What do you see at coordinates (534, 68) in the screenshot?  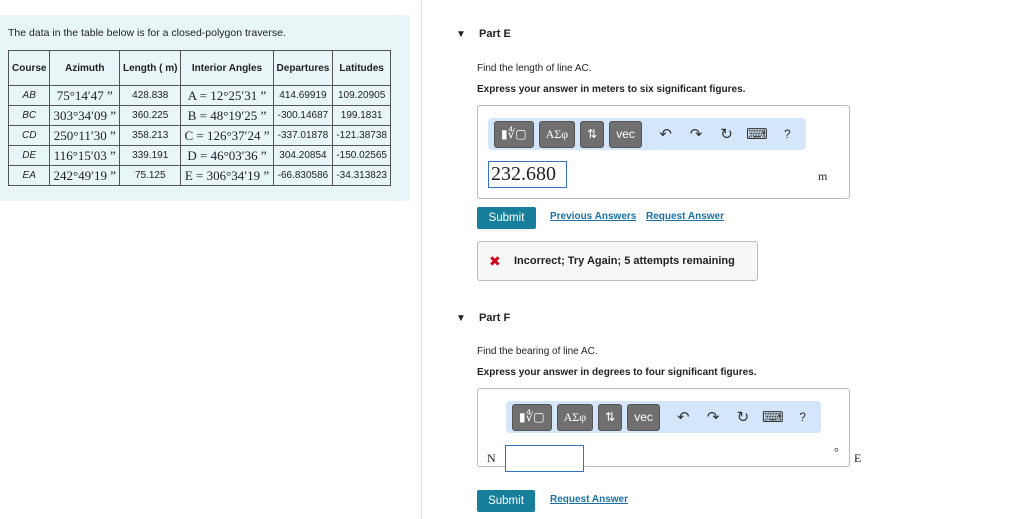 I see `part-e-question: Find the length of line AC.` at bounding box center [534, 68].